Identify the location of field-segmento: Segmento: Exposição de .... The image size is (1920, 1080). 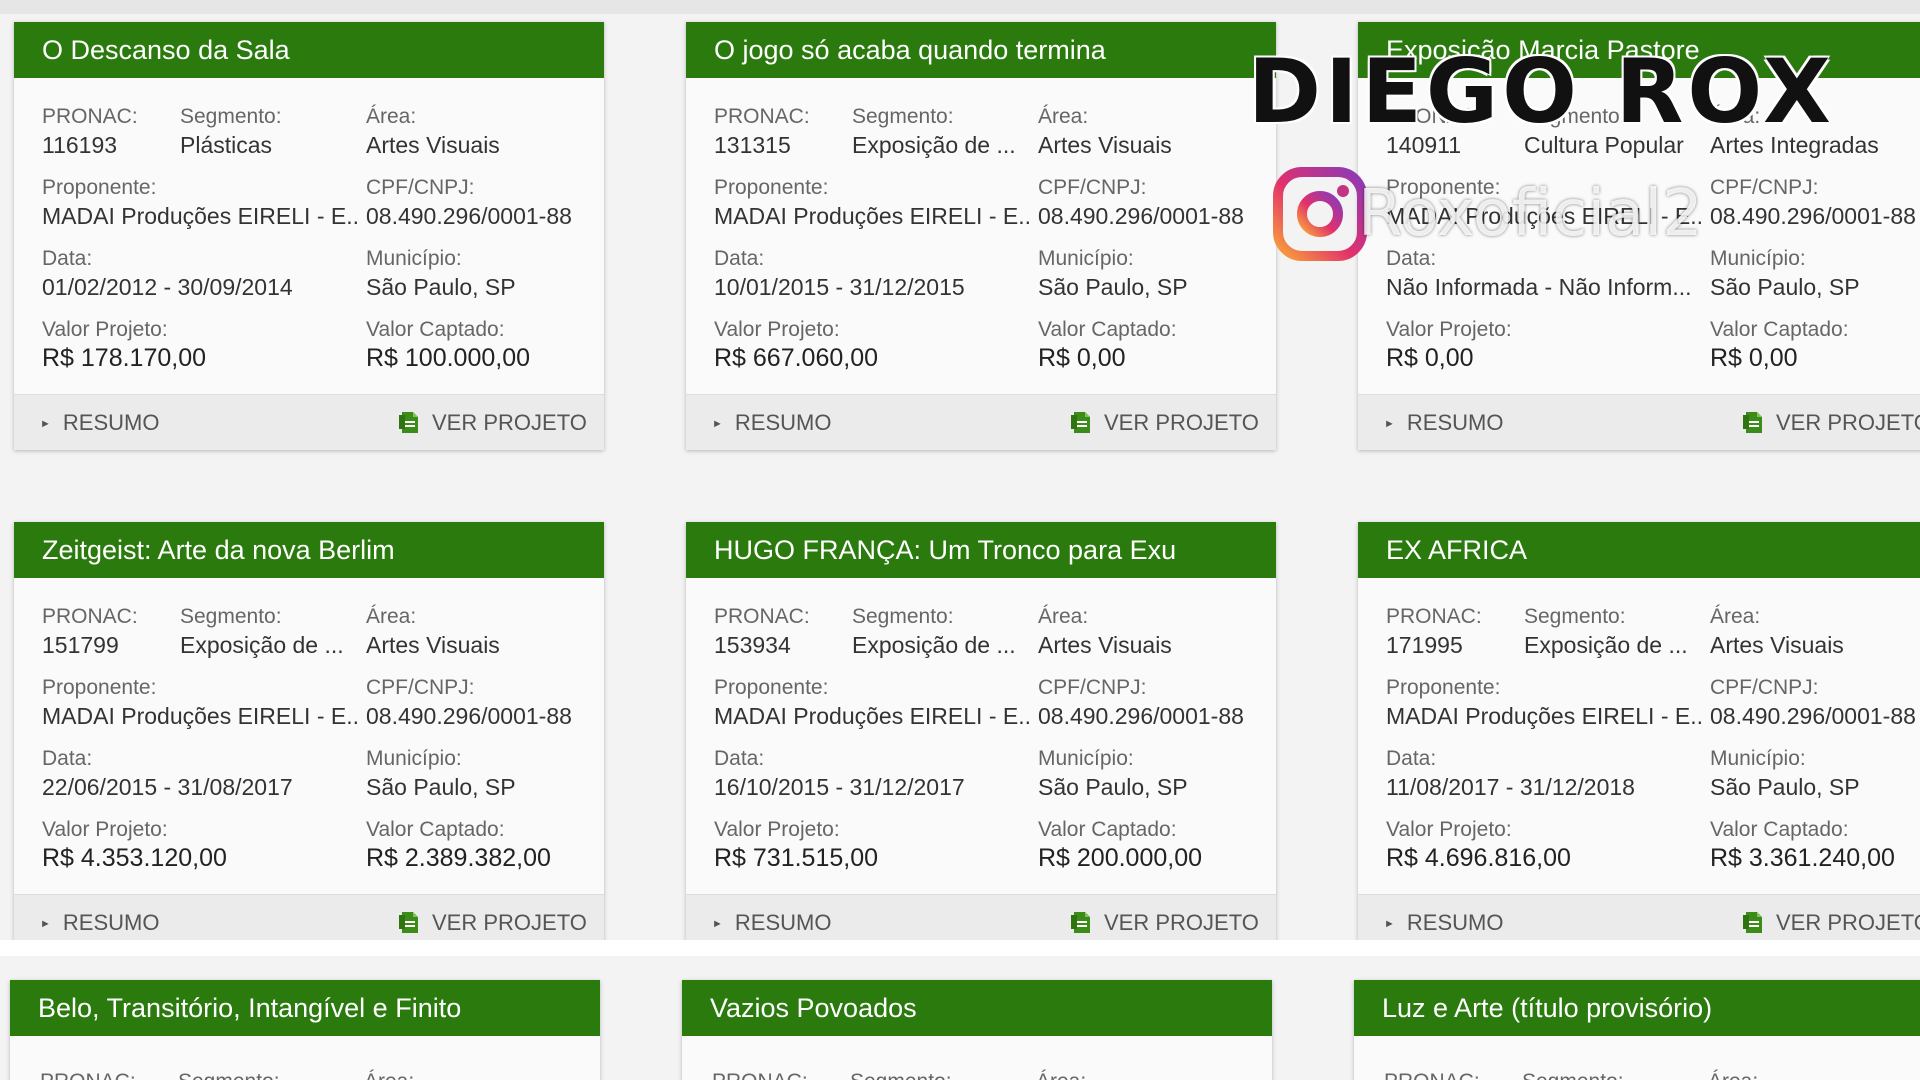
(942, 132).